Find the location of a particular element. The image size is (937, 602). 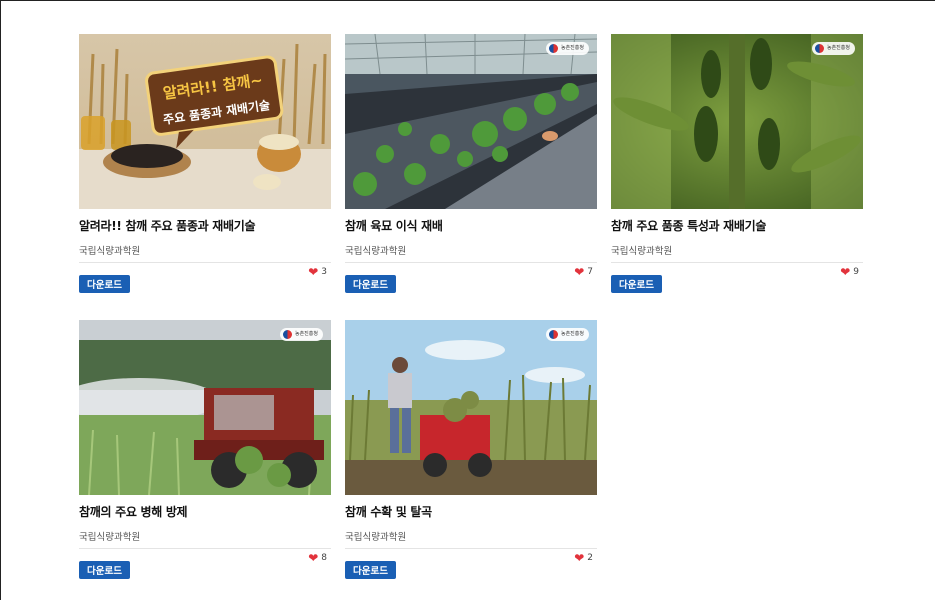

video-card: 농촌진흥청 참깨 육묘 이식 재배 국립식량과학원 ❤ 7 다운로드 is located at coordinates (471, 163).